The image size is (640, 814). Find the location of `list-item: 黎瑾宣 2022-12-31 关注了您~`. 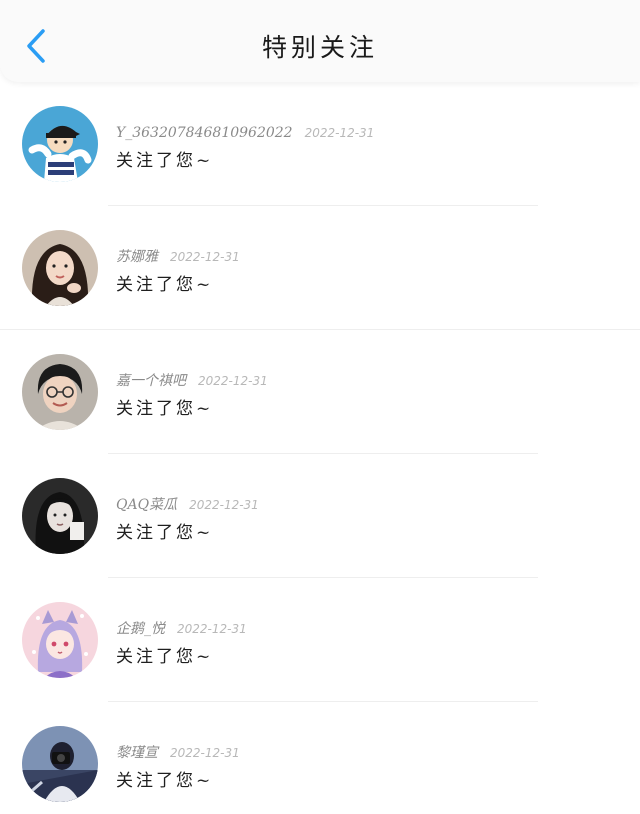

list-item: 黎瑾宣 2022-12-31 关注了您~ is located at coordinates (320, 758).